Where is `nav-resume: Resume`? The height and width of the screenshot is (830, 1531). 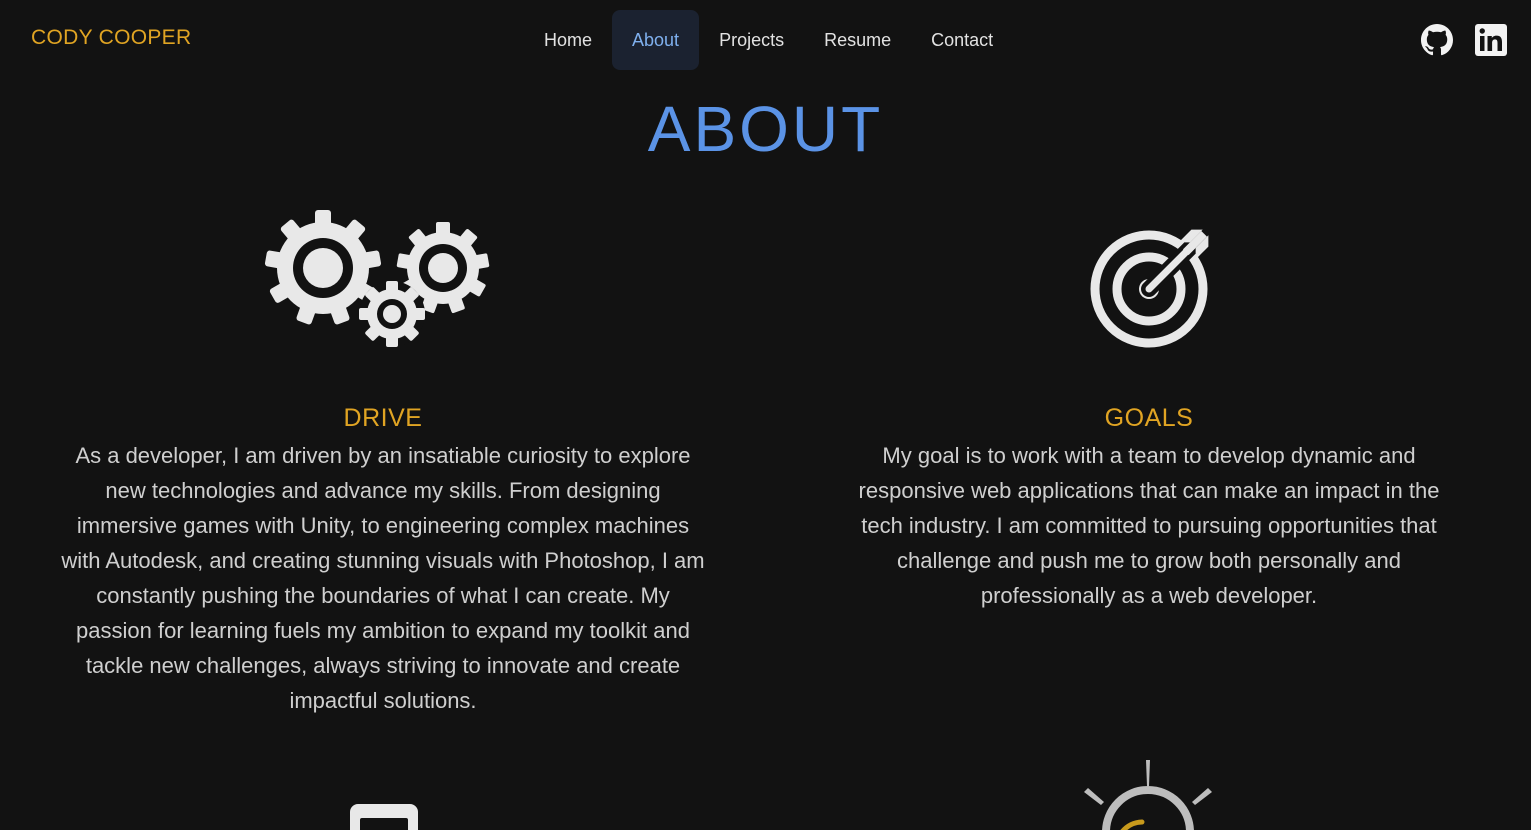 nav-resume: Resume is located at coordinates (857, 40).